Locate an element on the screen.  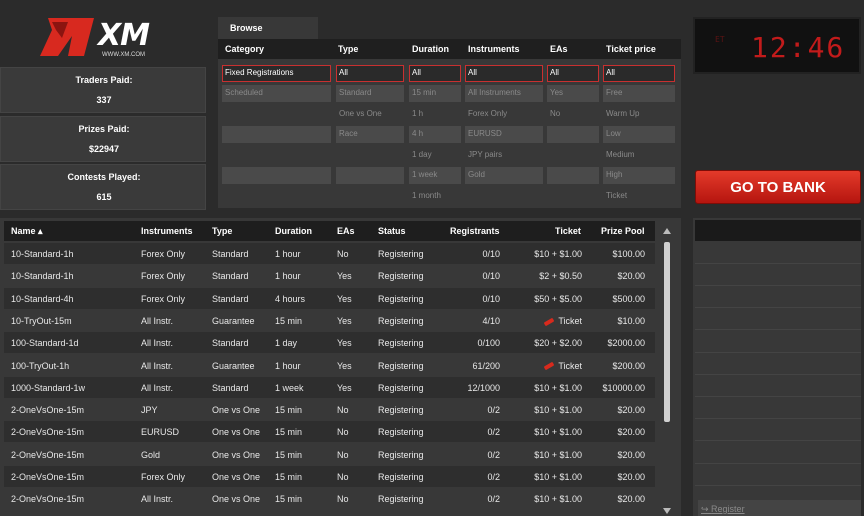
cell-ticket: $2 + $0.50 is located at coordinates (560, 276).